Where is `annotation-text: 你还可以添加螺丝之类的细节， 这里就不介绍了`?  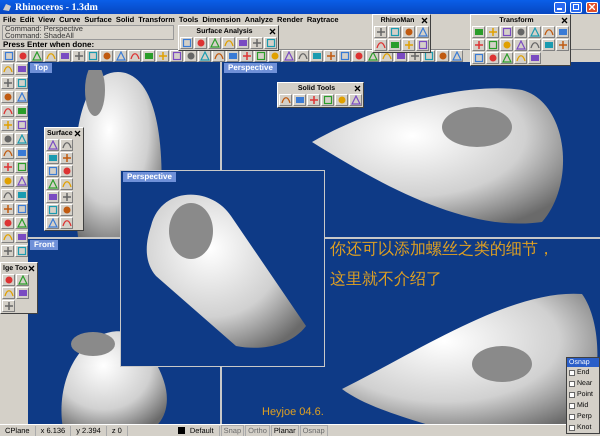 annotation-text: 你还可以添加螺丝之类的细节， 这里就不介绍了 is located at coordinates (442, 264).